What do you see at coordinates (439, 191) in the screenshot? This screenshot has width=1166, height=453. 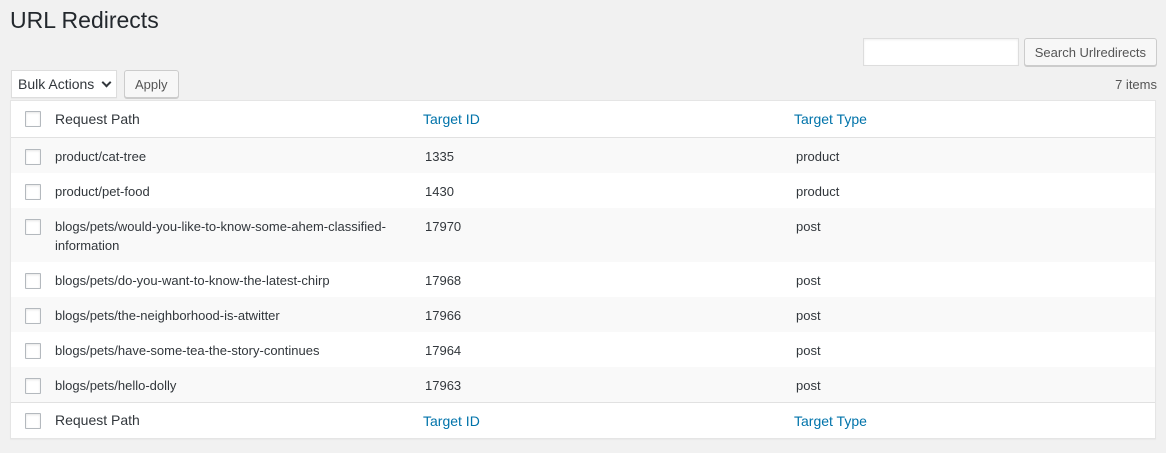 I see `target-id-cell: 1430` at bounding box center [439, 191].